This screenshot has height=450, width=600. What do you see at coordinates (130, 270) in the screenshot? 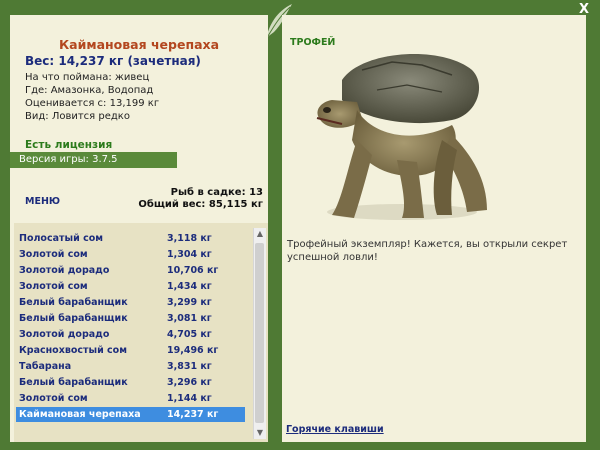
I see `list-item: Золотой дорадо 10,706 кг` at bounding box center [130, 270].